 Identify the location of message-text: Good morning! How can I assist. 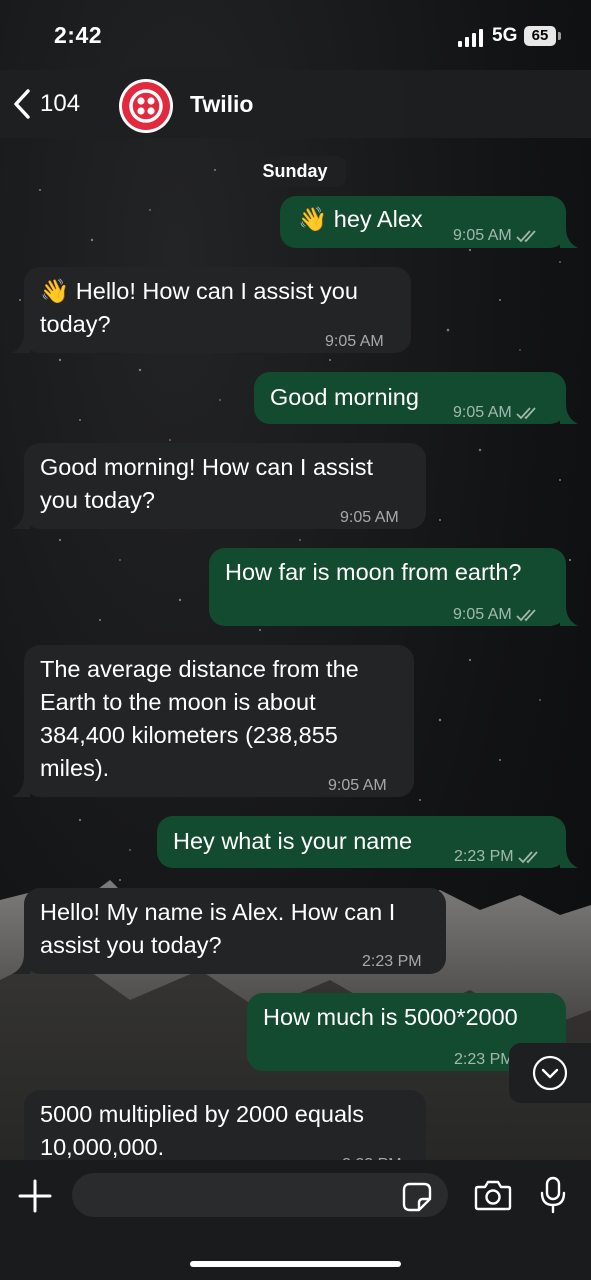
(207, 467).